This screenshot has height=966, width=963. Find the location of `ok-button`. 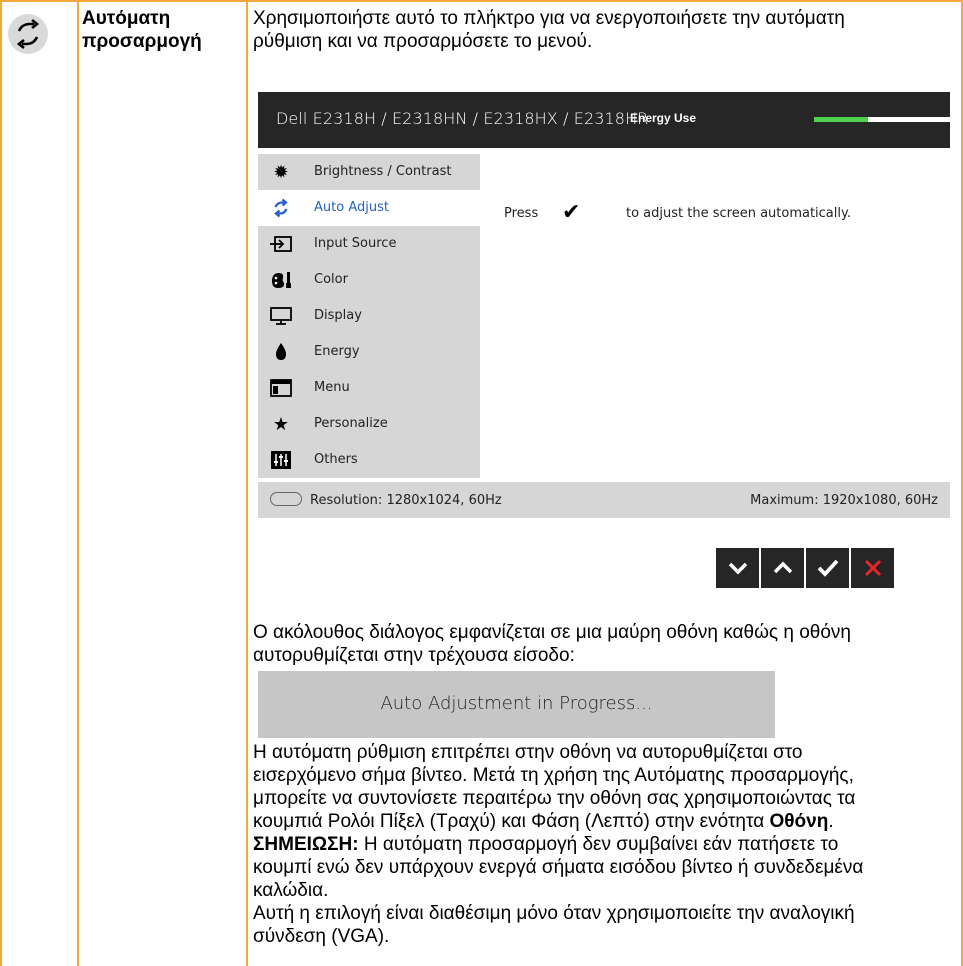

ok-button is located at coordinates (827, 568).